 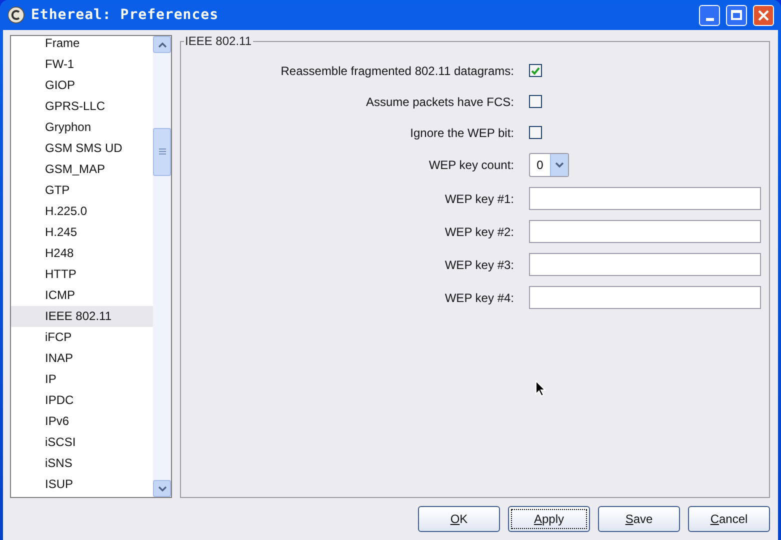 I want to click on close-icon, so click(x=763, y=15).